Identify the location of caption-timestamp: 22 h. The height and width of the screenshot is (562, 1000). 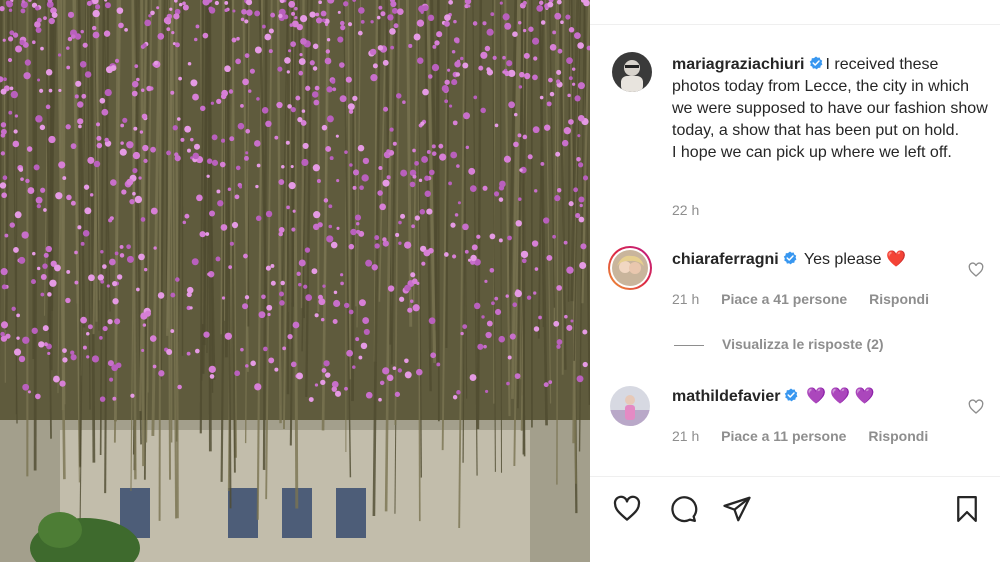
(685, 210).